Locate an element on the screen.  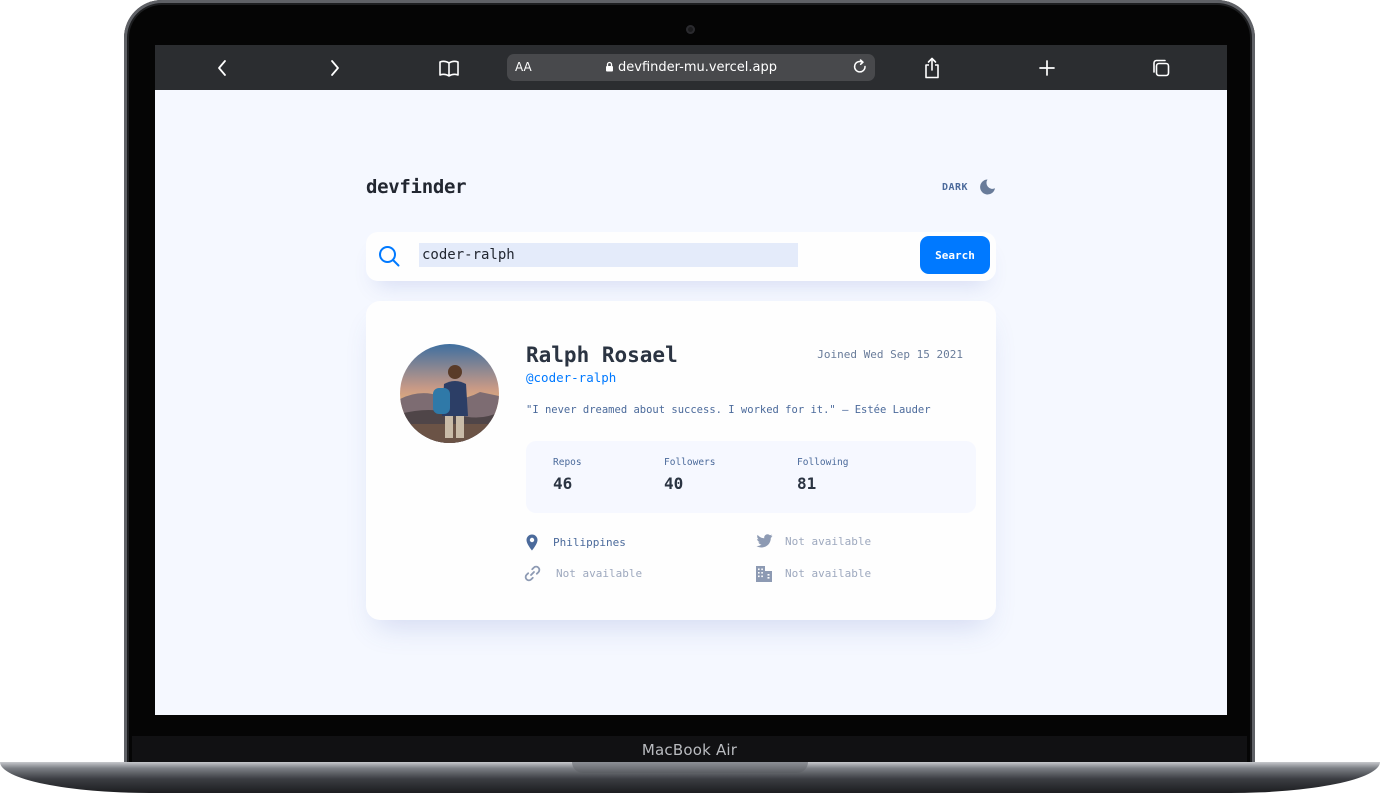
stat-followers-value: 40 is located at coordinates (674, 483).